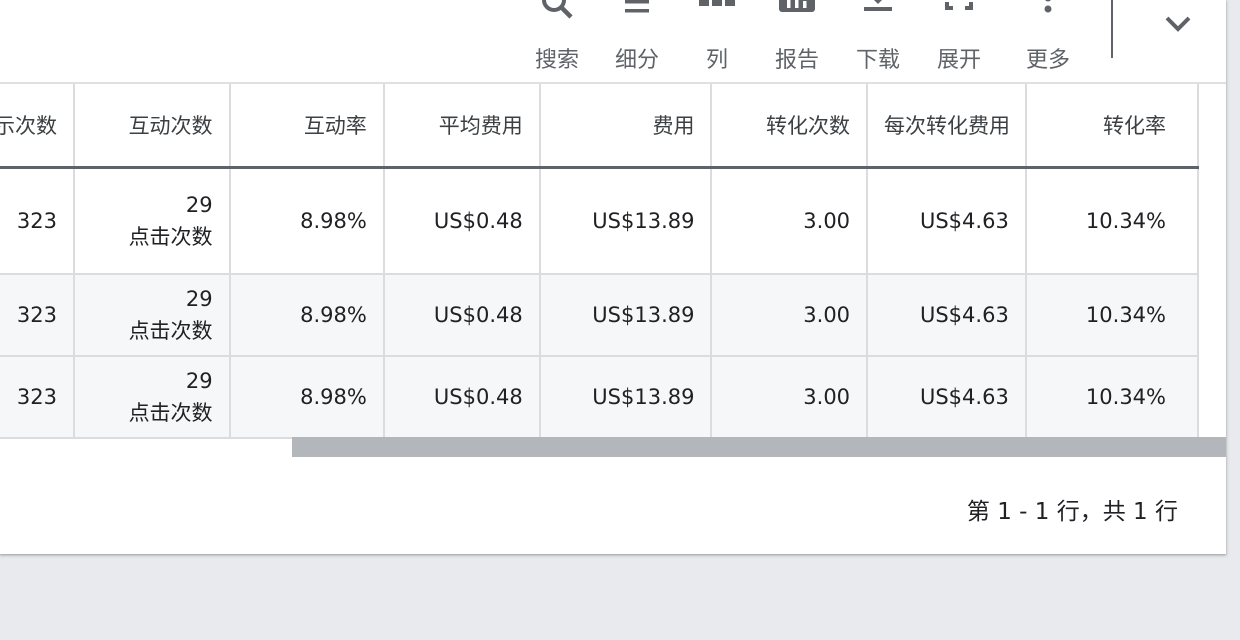 The image size is (1240, 640). I want to click on pagination-summary: 第 1 - 1 行，共 1 行, so click(1072, 512).